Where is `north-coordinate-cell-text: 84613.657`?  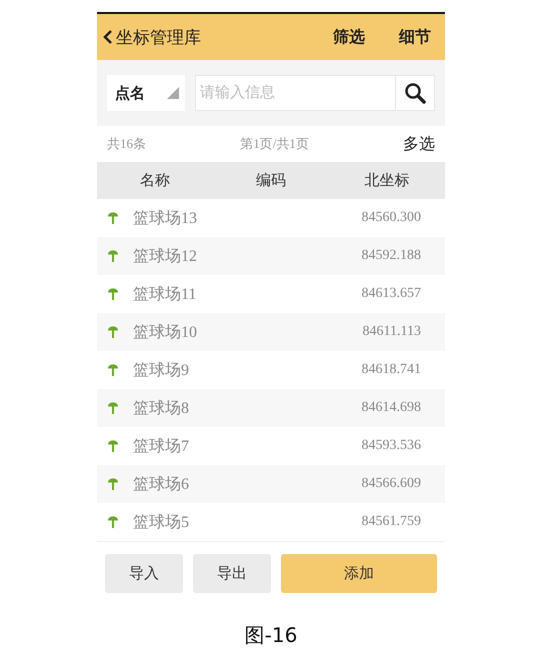 north-coordinate-cell-text: 84613.657 is located at coordinates (392, 294).